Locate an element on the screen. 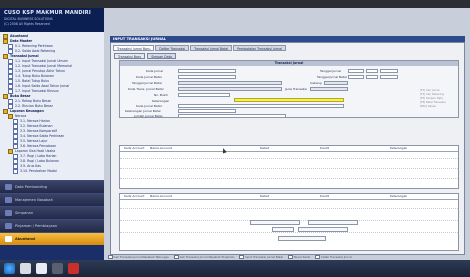 Image resolution: width=470 pixels, height=277 pixels. new-transaction-button: Transaksi Baru is located at coordinates (130, 56).